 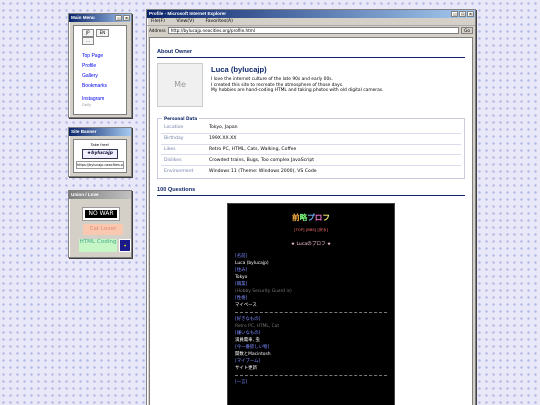 What do you see at coordinates (311, 351) in the screenshot?
I see `question-item: [今一番欲しい物] 関数とMacintosh` at bounding box center [311, 351].